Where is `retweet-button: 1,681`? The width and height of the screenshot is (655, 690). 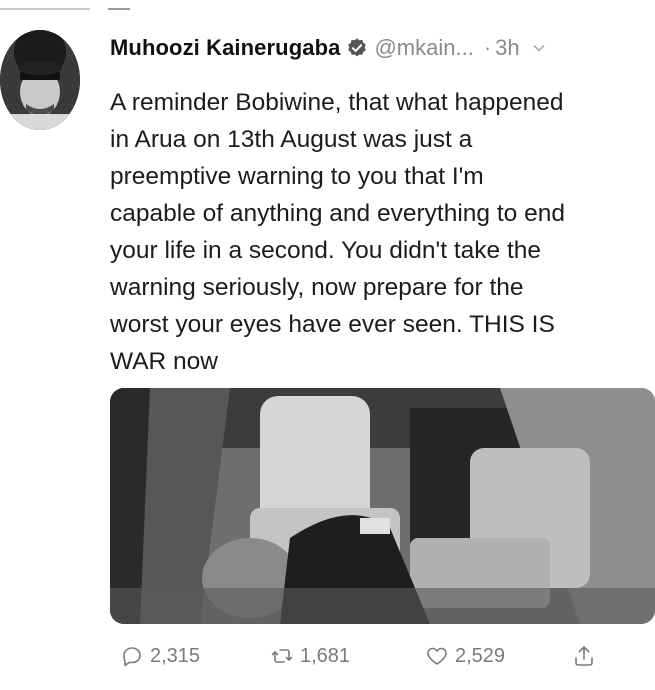 retweet-button: 1,681 is located at coordinates (310, 656).